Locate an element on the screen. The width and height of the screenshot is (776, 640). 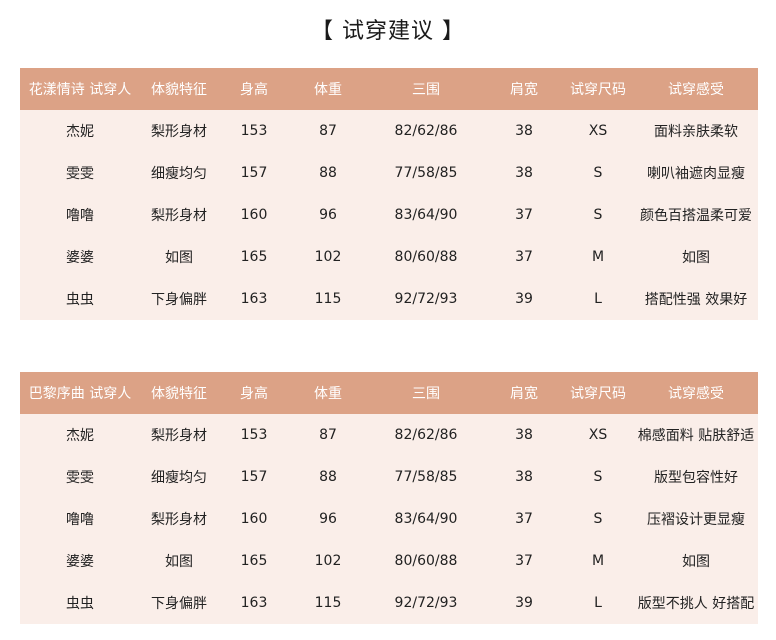
cell-feeling: 搭配性强 效果好 is located at coordinates (696, 299).